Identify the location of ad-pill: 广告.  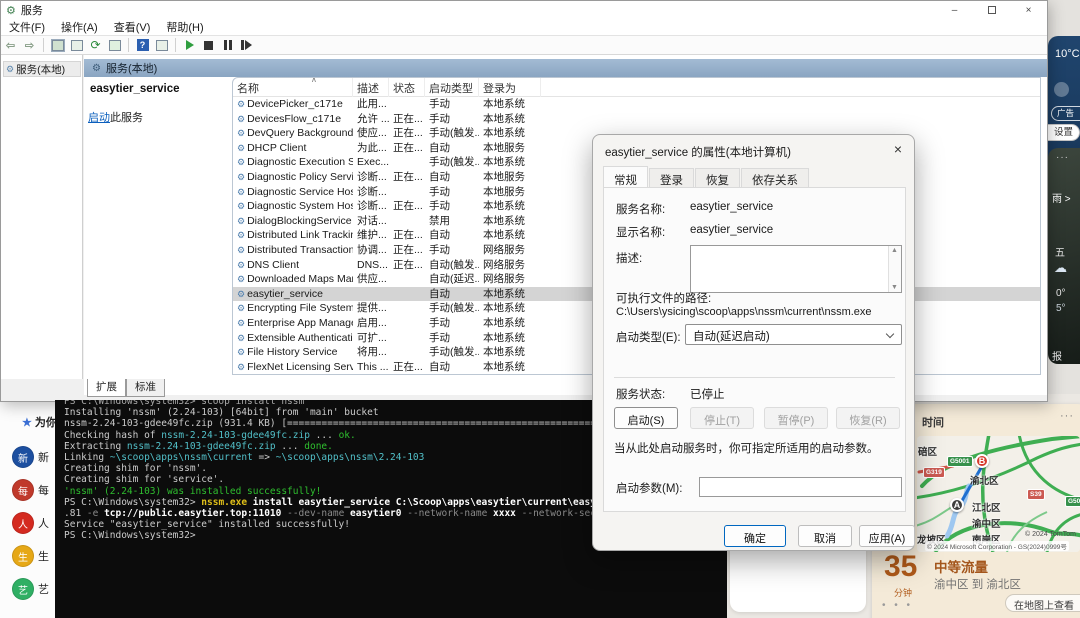
(1065, 113).